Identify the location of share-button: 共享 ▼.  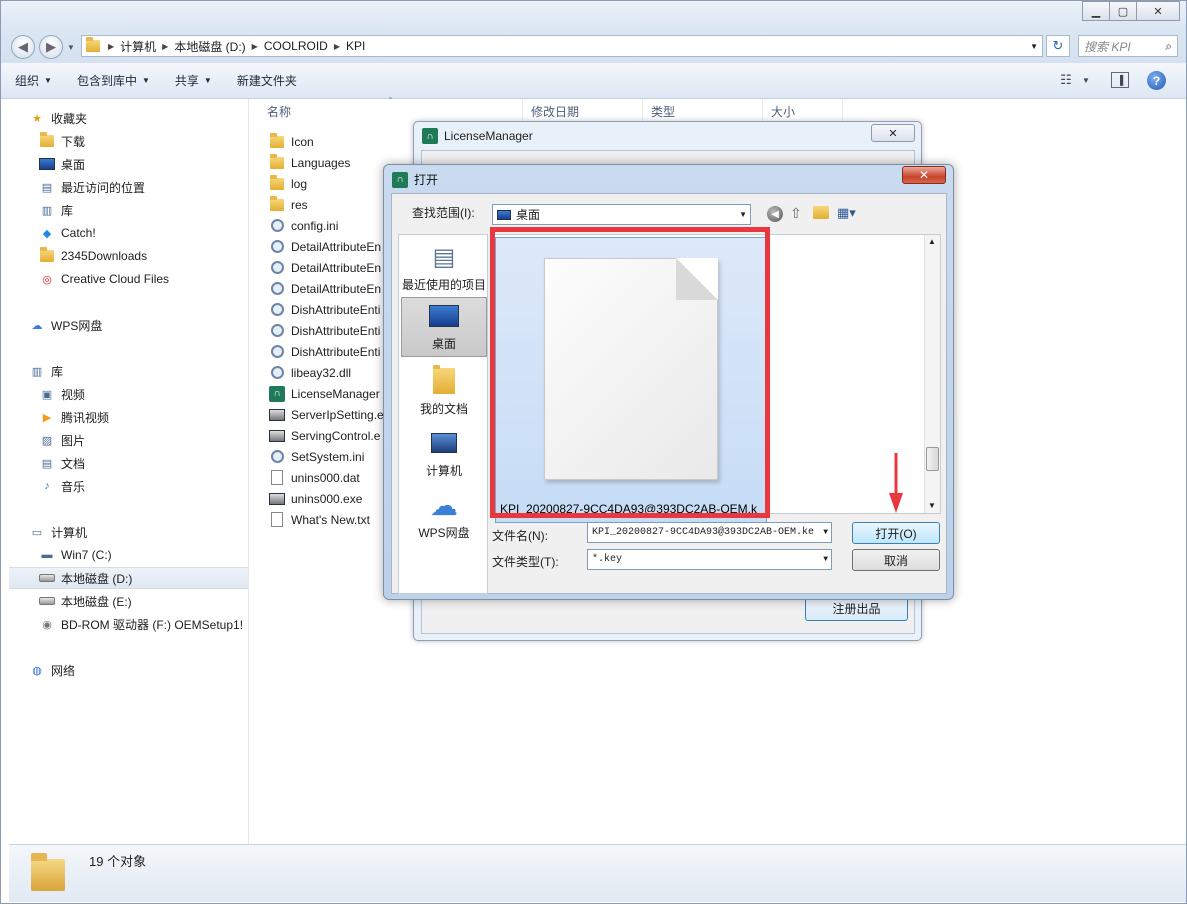
(199, 80).